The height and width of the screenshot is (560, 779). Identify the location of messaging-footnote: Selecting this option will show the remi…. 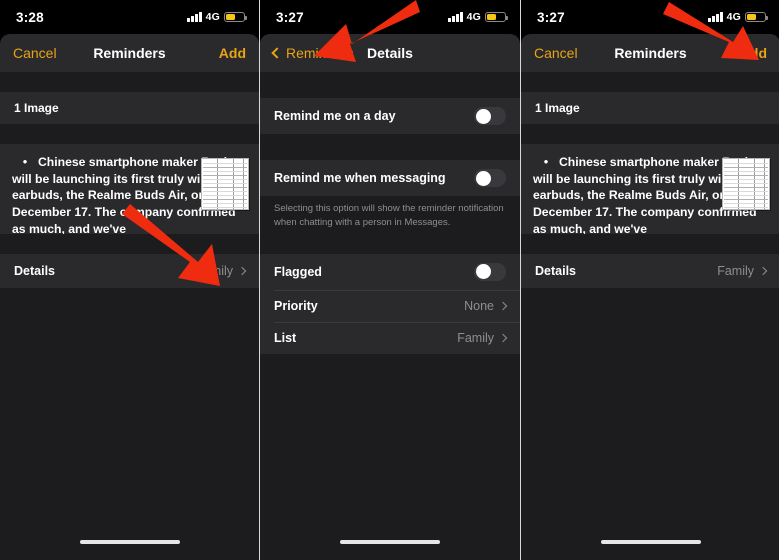
(390, 218).